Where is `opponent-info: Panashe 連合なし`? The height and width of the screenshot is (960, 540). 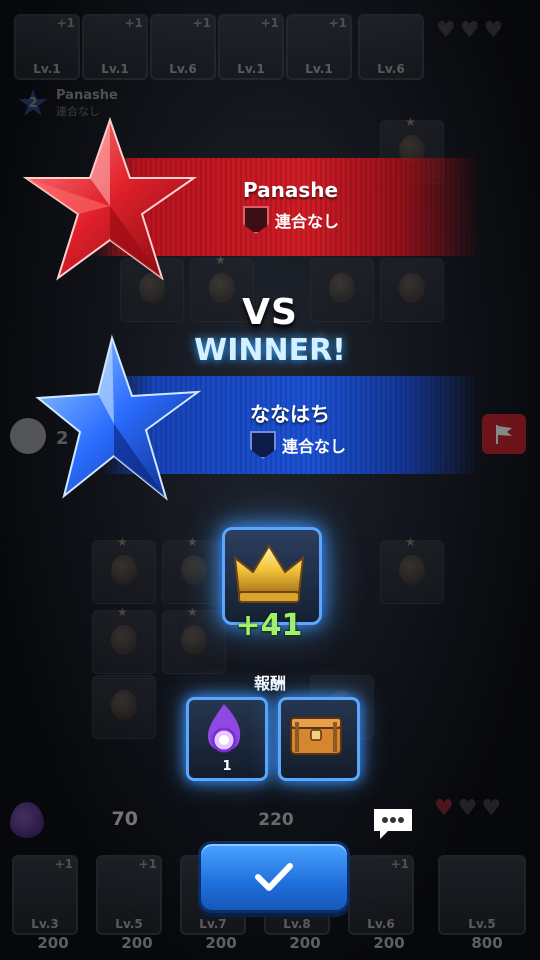 opponent-info: Panashe 連合なし is located at coordinates (291, 206).